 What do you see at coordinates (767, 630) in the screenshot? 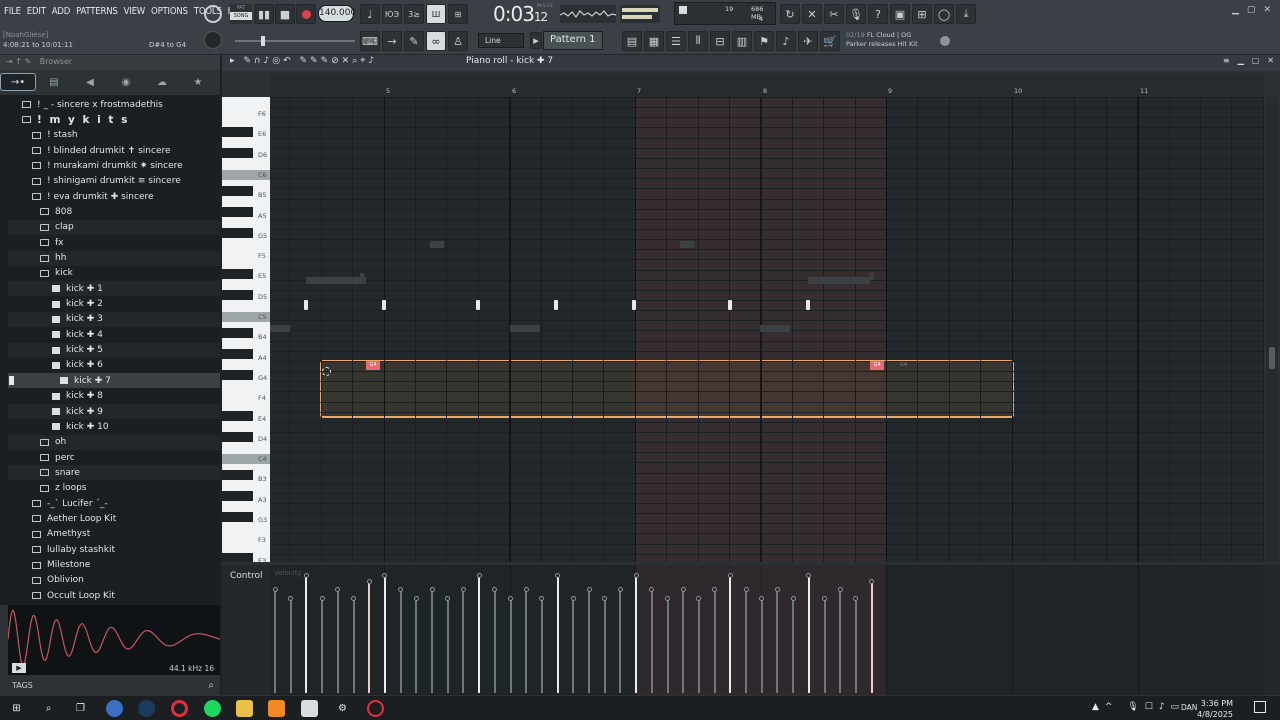
I see `velocity-lane: Velocity` at bounding box center [767, 630].